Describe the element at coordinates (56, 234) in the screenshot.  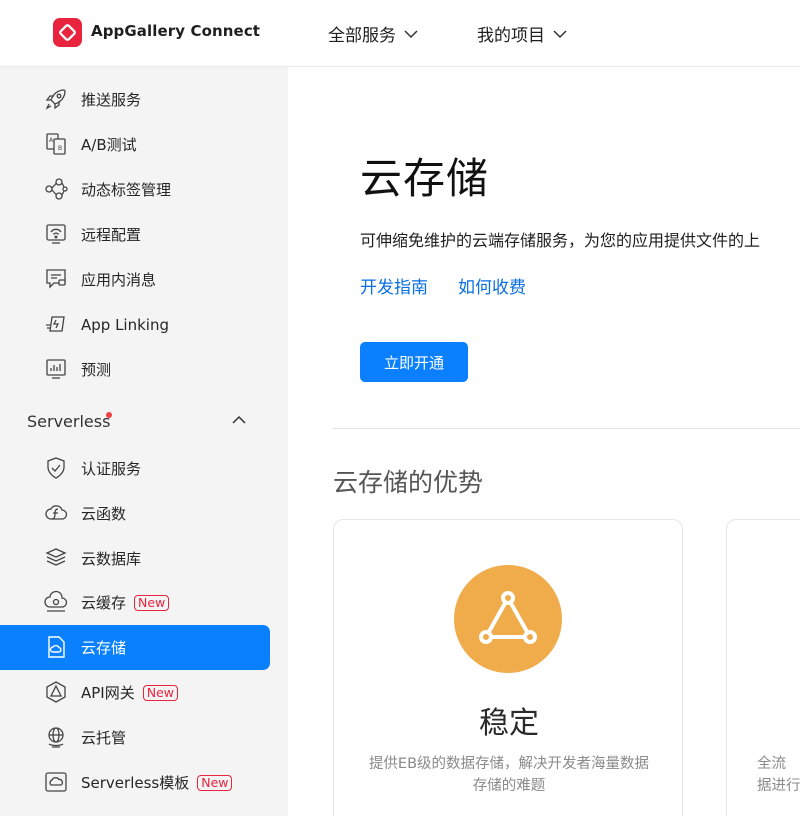
I see `remote-config-icon` at that location.